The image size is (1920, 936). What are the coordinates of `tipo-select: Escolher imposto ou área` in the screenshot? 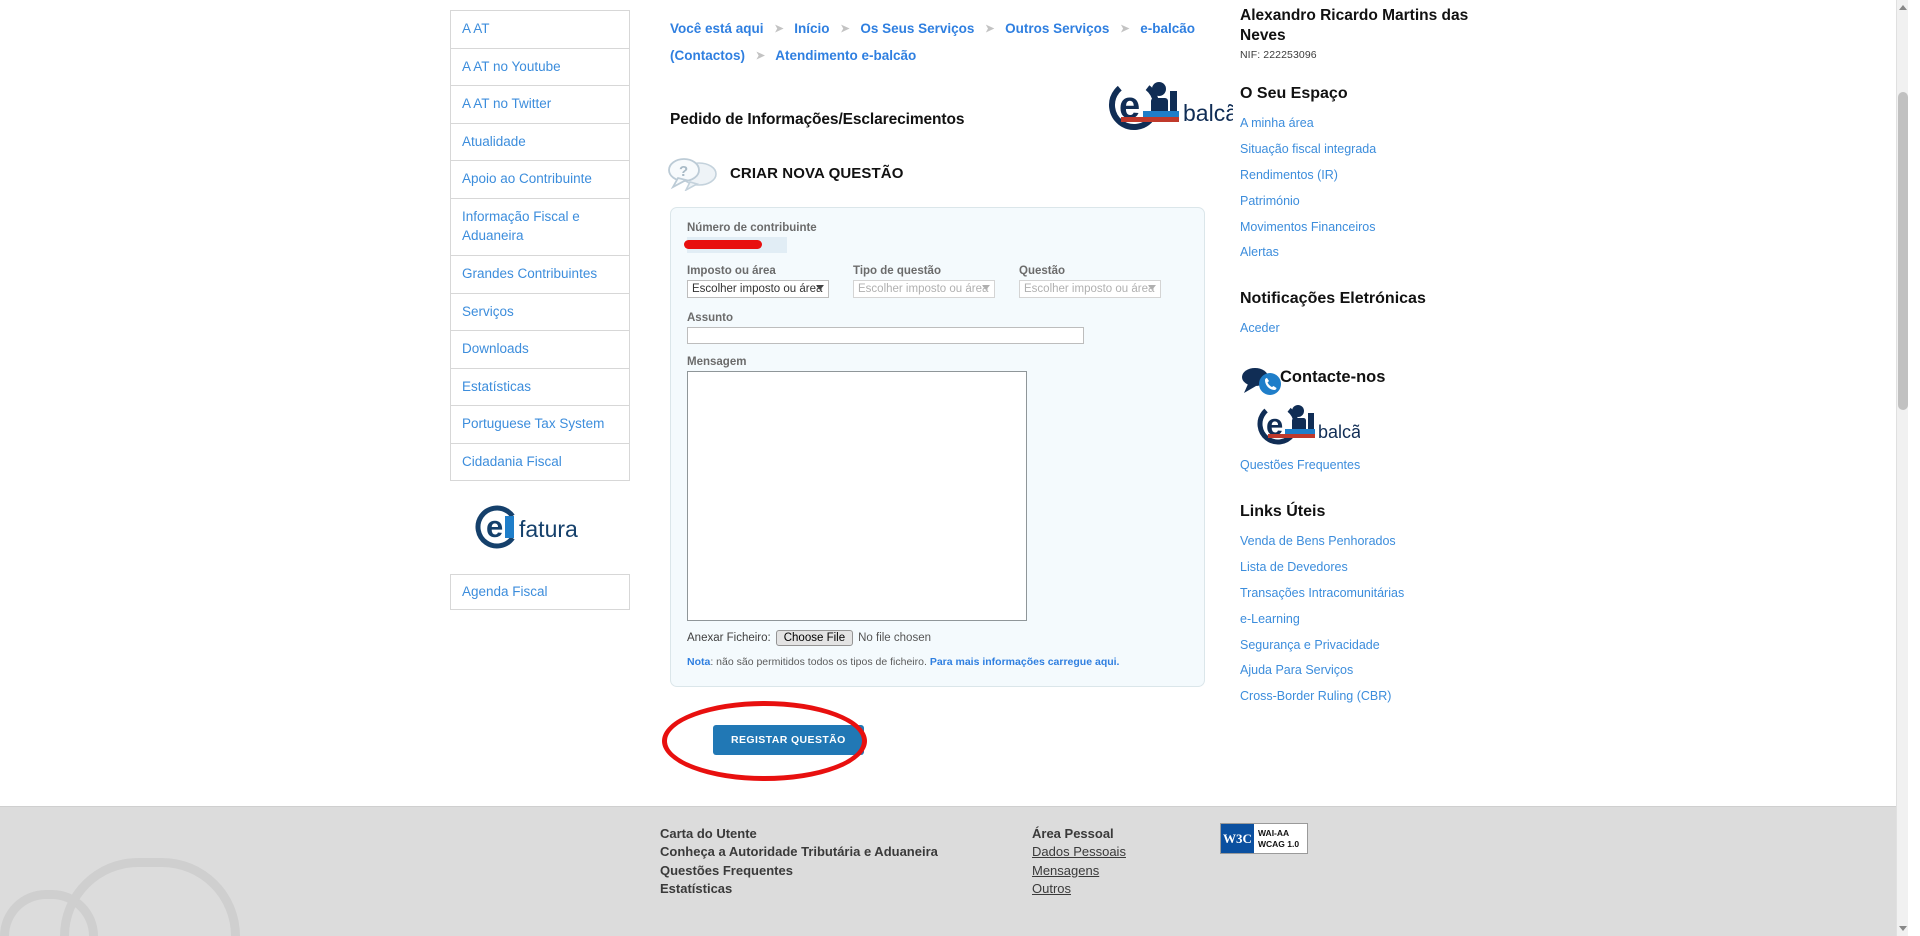 It's located at (924, 289).